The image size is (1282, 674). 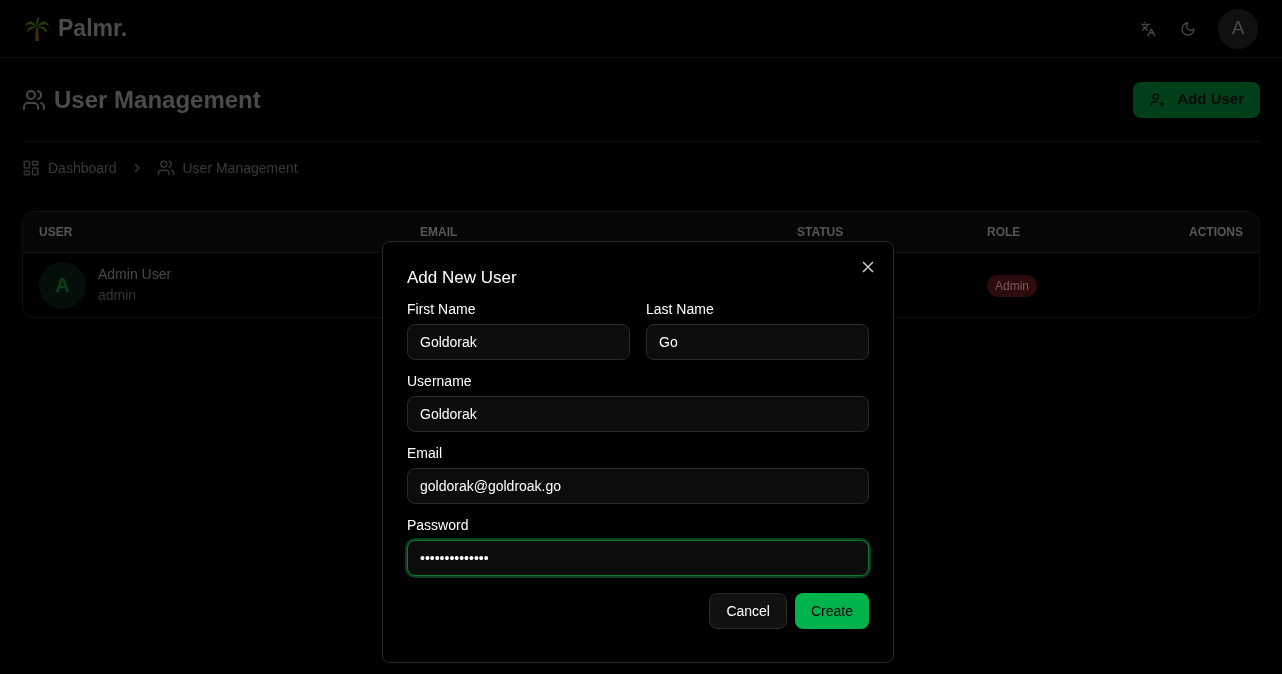 What do you see at coordinates (438, 525) in the screenshot?
I see `field-label: Password` at bounding box center [438, 525].